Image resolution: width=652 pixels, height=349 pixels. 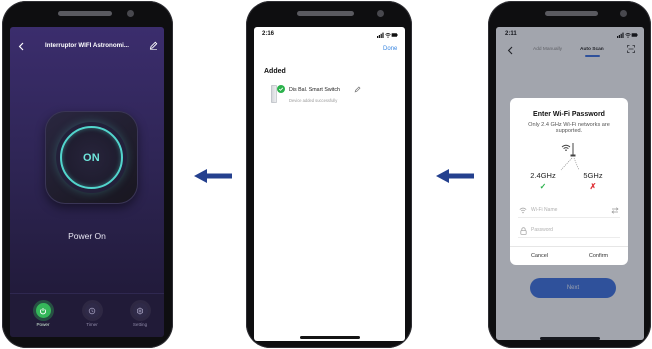 I want to click on status-icons, so click(x=387, y=35).